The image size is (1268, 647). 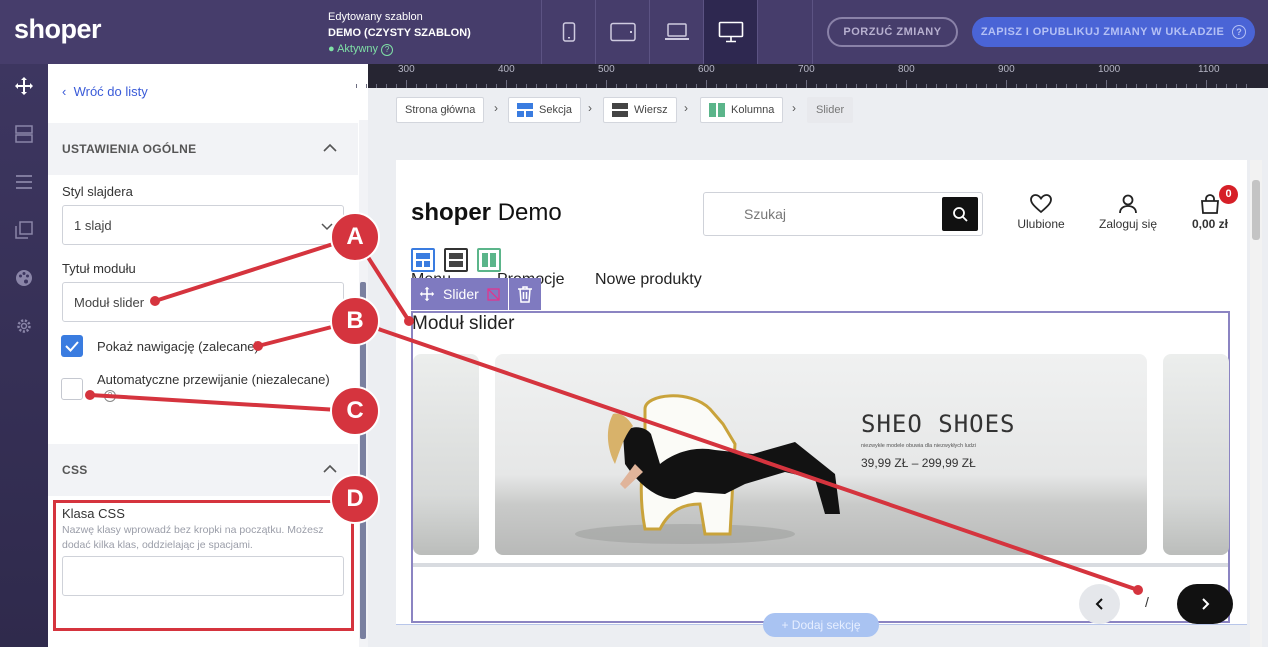 I want to click on autoplay-checkbox, so click(x=72, y=389).